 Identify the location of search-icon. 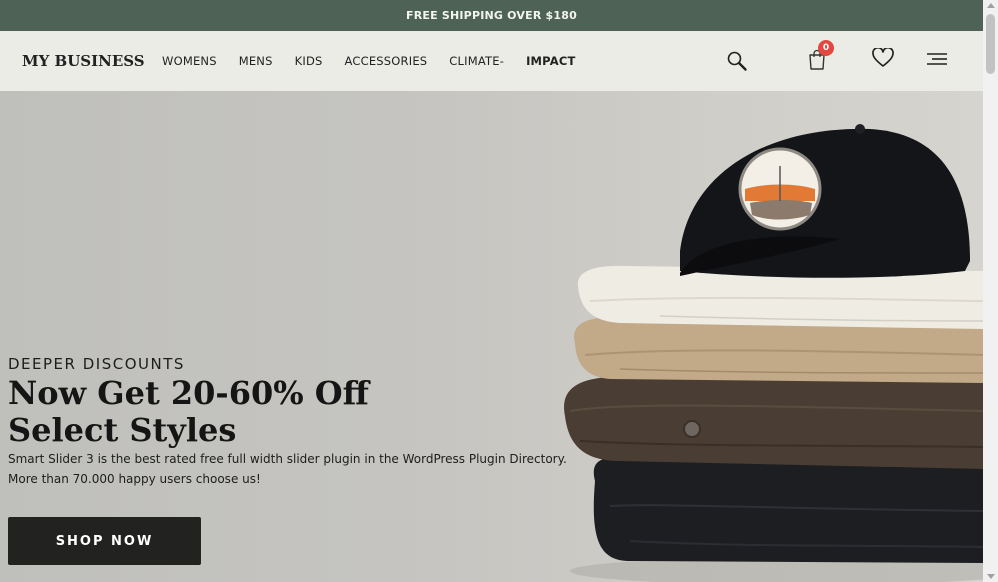
(737, 61).